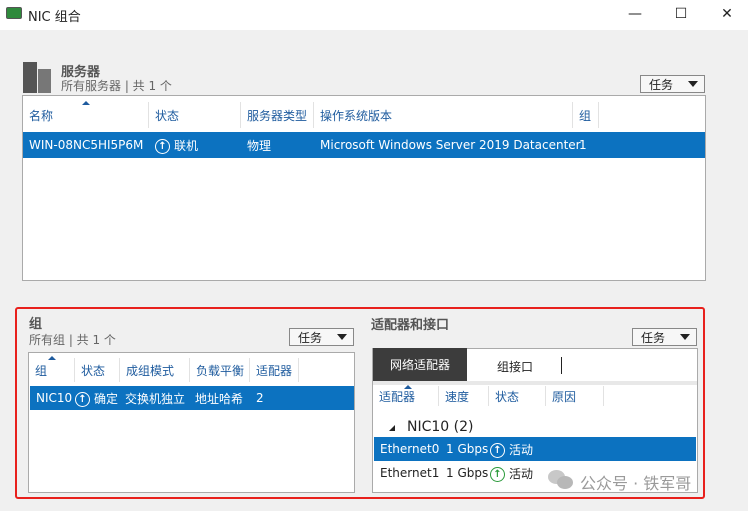 This screenshot has height=511, width=748. What do you see at coordinates (86, 145) in the screenshot?
I see `server-name: WIN-08NC5HI5P6M` at bounding box center [86, 145].